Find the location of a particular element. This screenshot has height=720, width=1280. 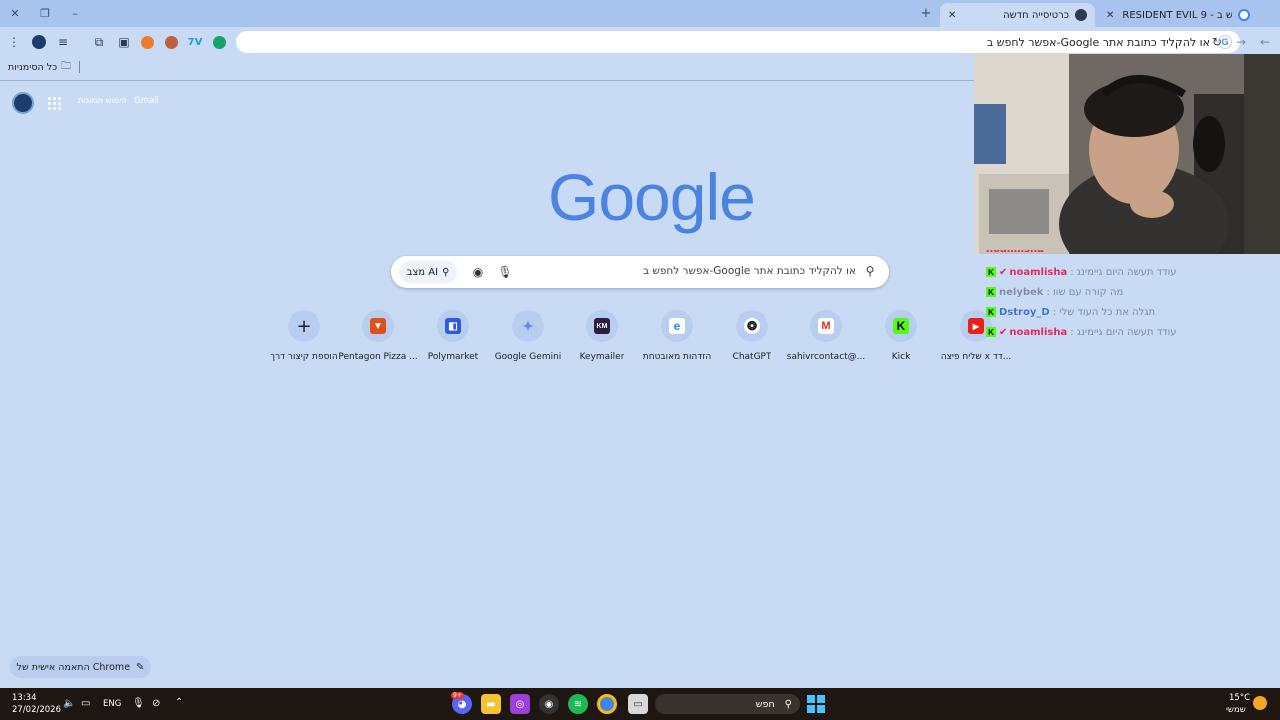

chrome-taskbar-icon is located at coordinates (607, 704).